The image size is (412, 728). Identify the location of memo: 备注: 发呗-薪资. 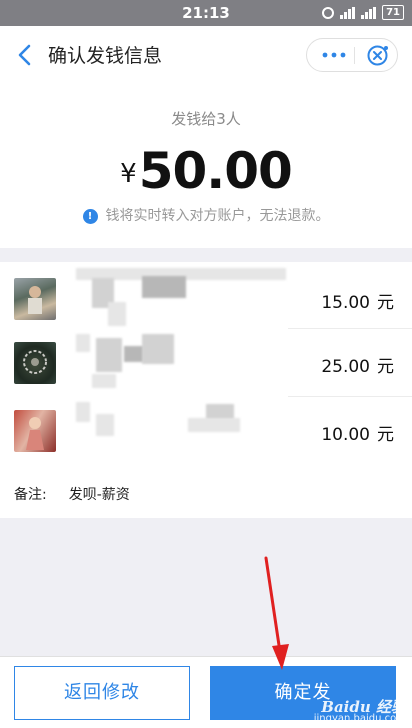
(72, 494).